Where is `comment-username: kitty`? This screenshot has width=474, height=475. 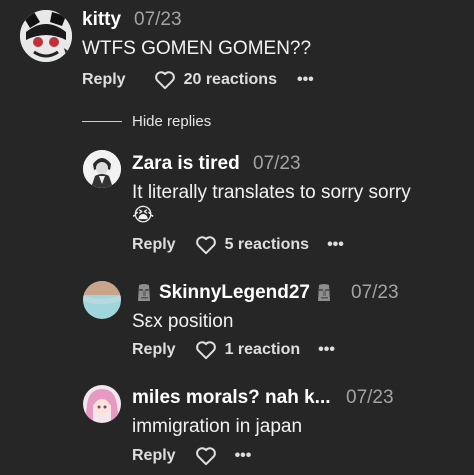 comment-username: kitty is located at coordinates (101, 20).